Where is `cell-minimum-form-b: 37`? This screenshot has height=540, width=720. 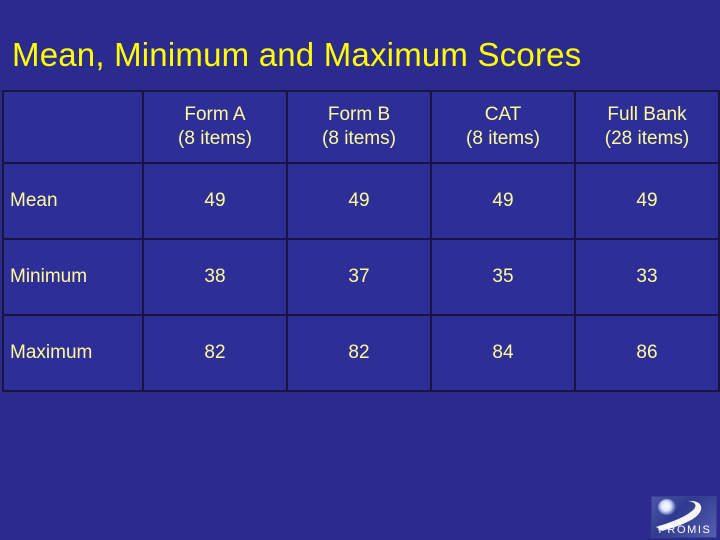
cell-minimum-form-b: 37 is located at coordinates (359, 277).